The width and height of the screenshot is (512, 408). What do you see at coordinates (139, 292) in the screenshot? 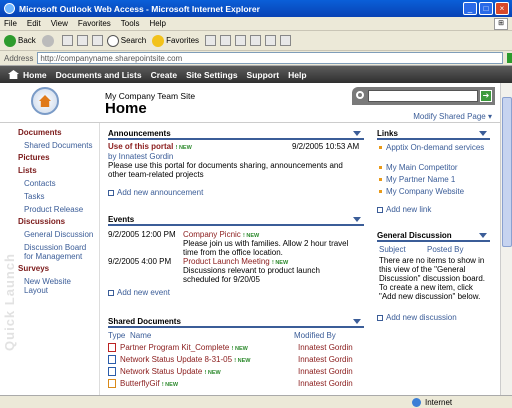
I see `add-event-link: Add new event` at bounding box center [139, 292].